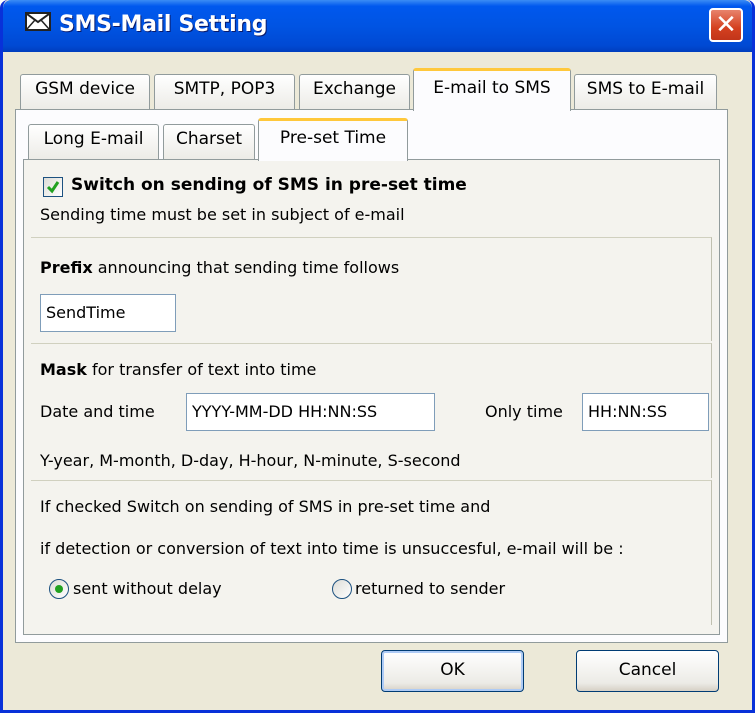 The width and height of the screenshot is (755, 713). Describe the element at coordinates (269, 185) in the screenshot. I see `switch-checkbox-label: Switch on sending of SMS in pre-set time` at that location.